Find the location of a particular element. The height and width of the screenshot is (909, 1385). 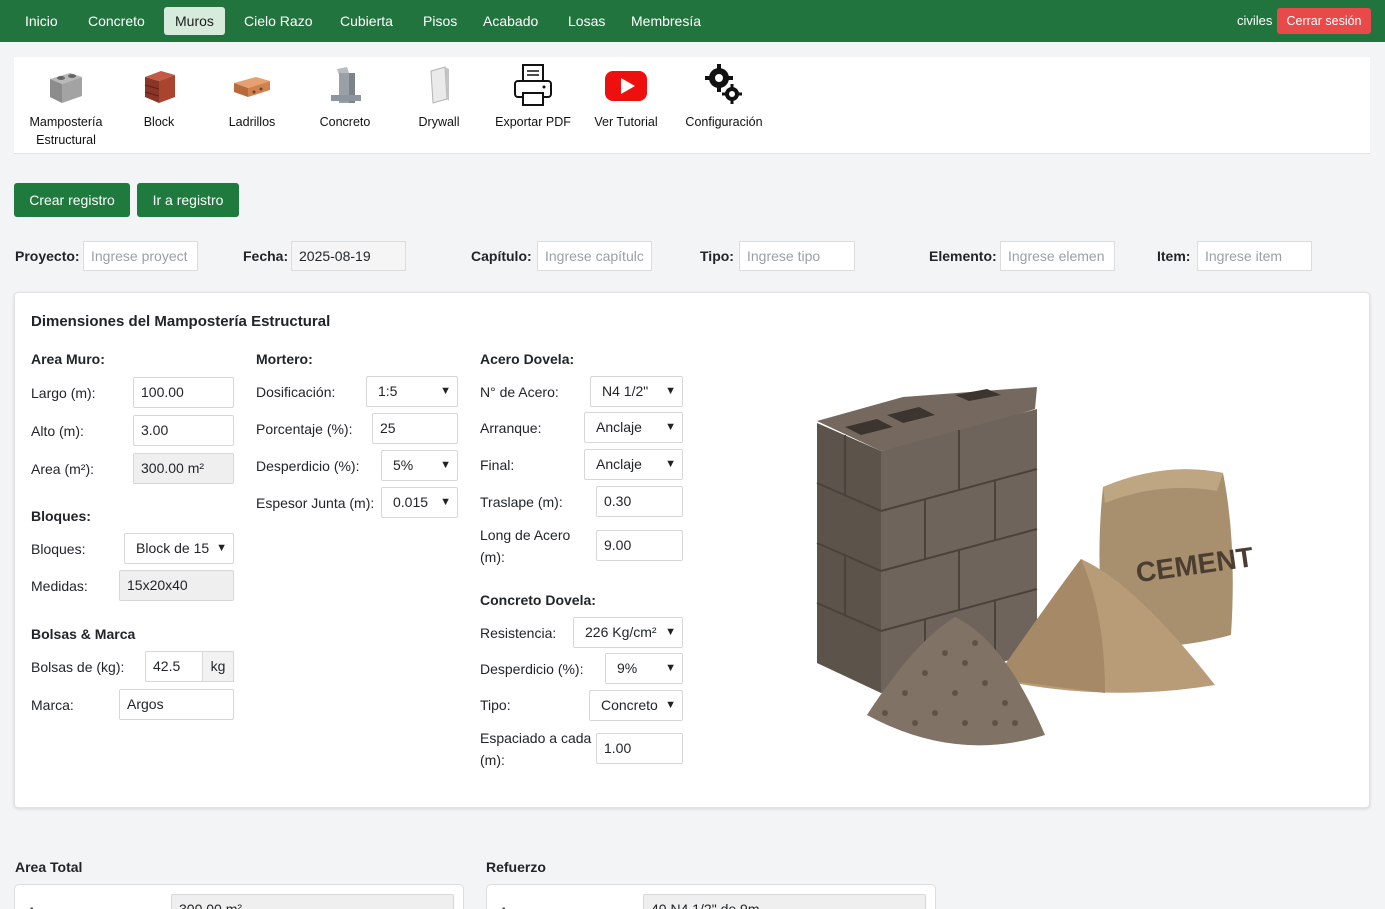

tipo-concreto-value: Concreto is located at coordinates (629, 705).